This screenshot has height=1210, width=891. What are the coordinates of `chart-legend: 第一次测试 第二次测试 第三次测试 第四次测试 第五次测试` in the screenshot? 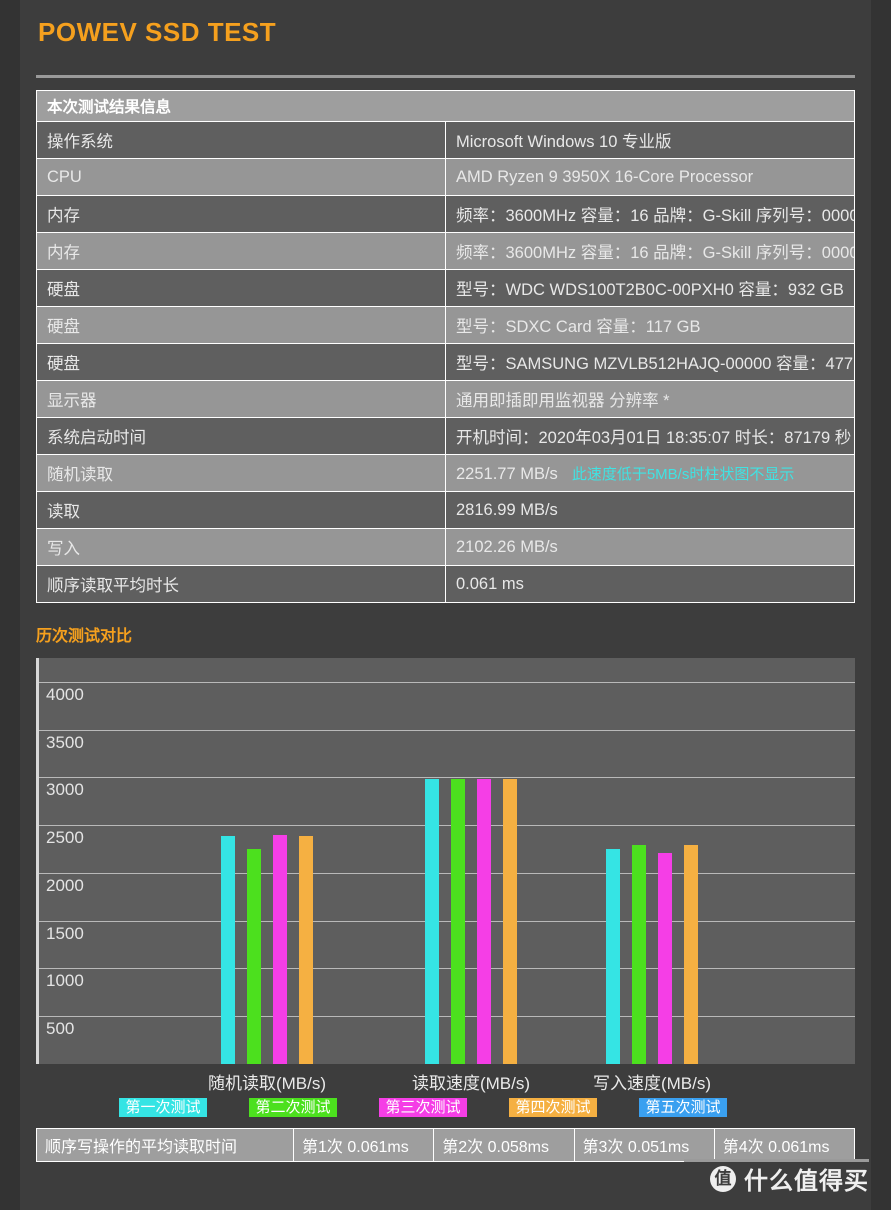 It's located at (445, 1112).